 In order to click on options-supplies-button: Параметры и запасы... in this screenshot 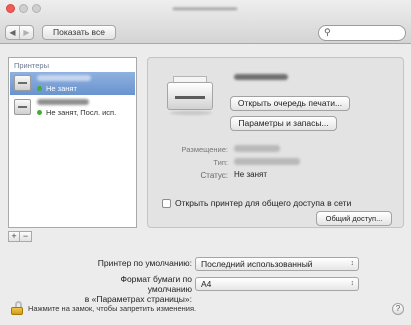, I will do `click(283, 123)`.